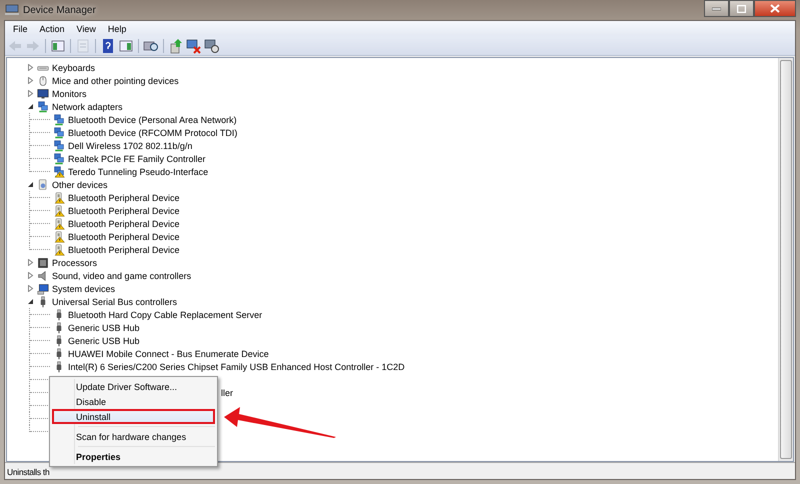  Describe the element at coordinates (28, 472) in the screenshot. I see `status-text: Uninstalls th` at that location.